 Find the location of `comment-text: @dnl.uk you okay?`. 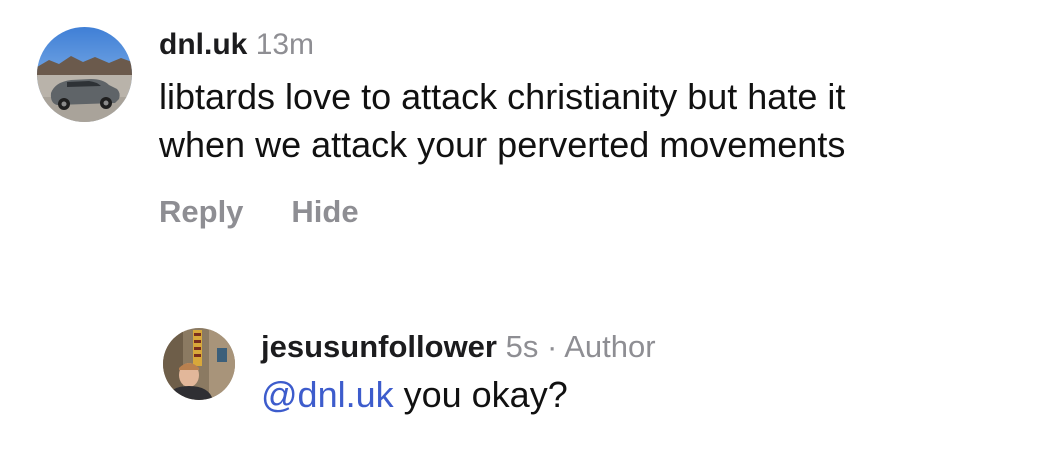

comment-text: @dnl.uk you okay? is located at coordinates (611, 395).